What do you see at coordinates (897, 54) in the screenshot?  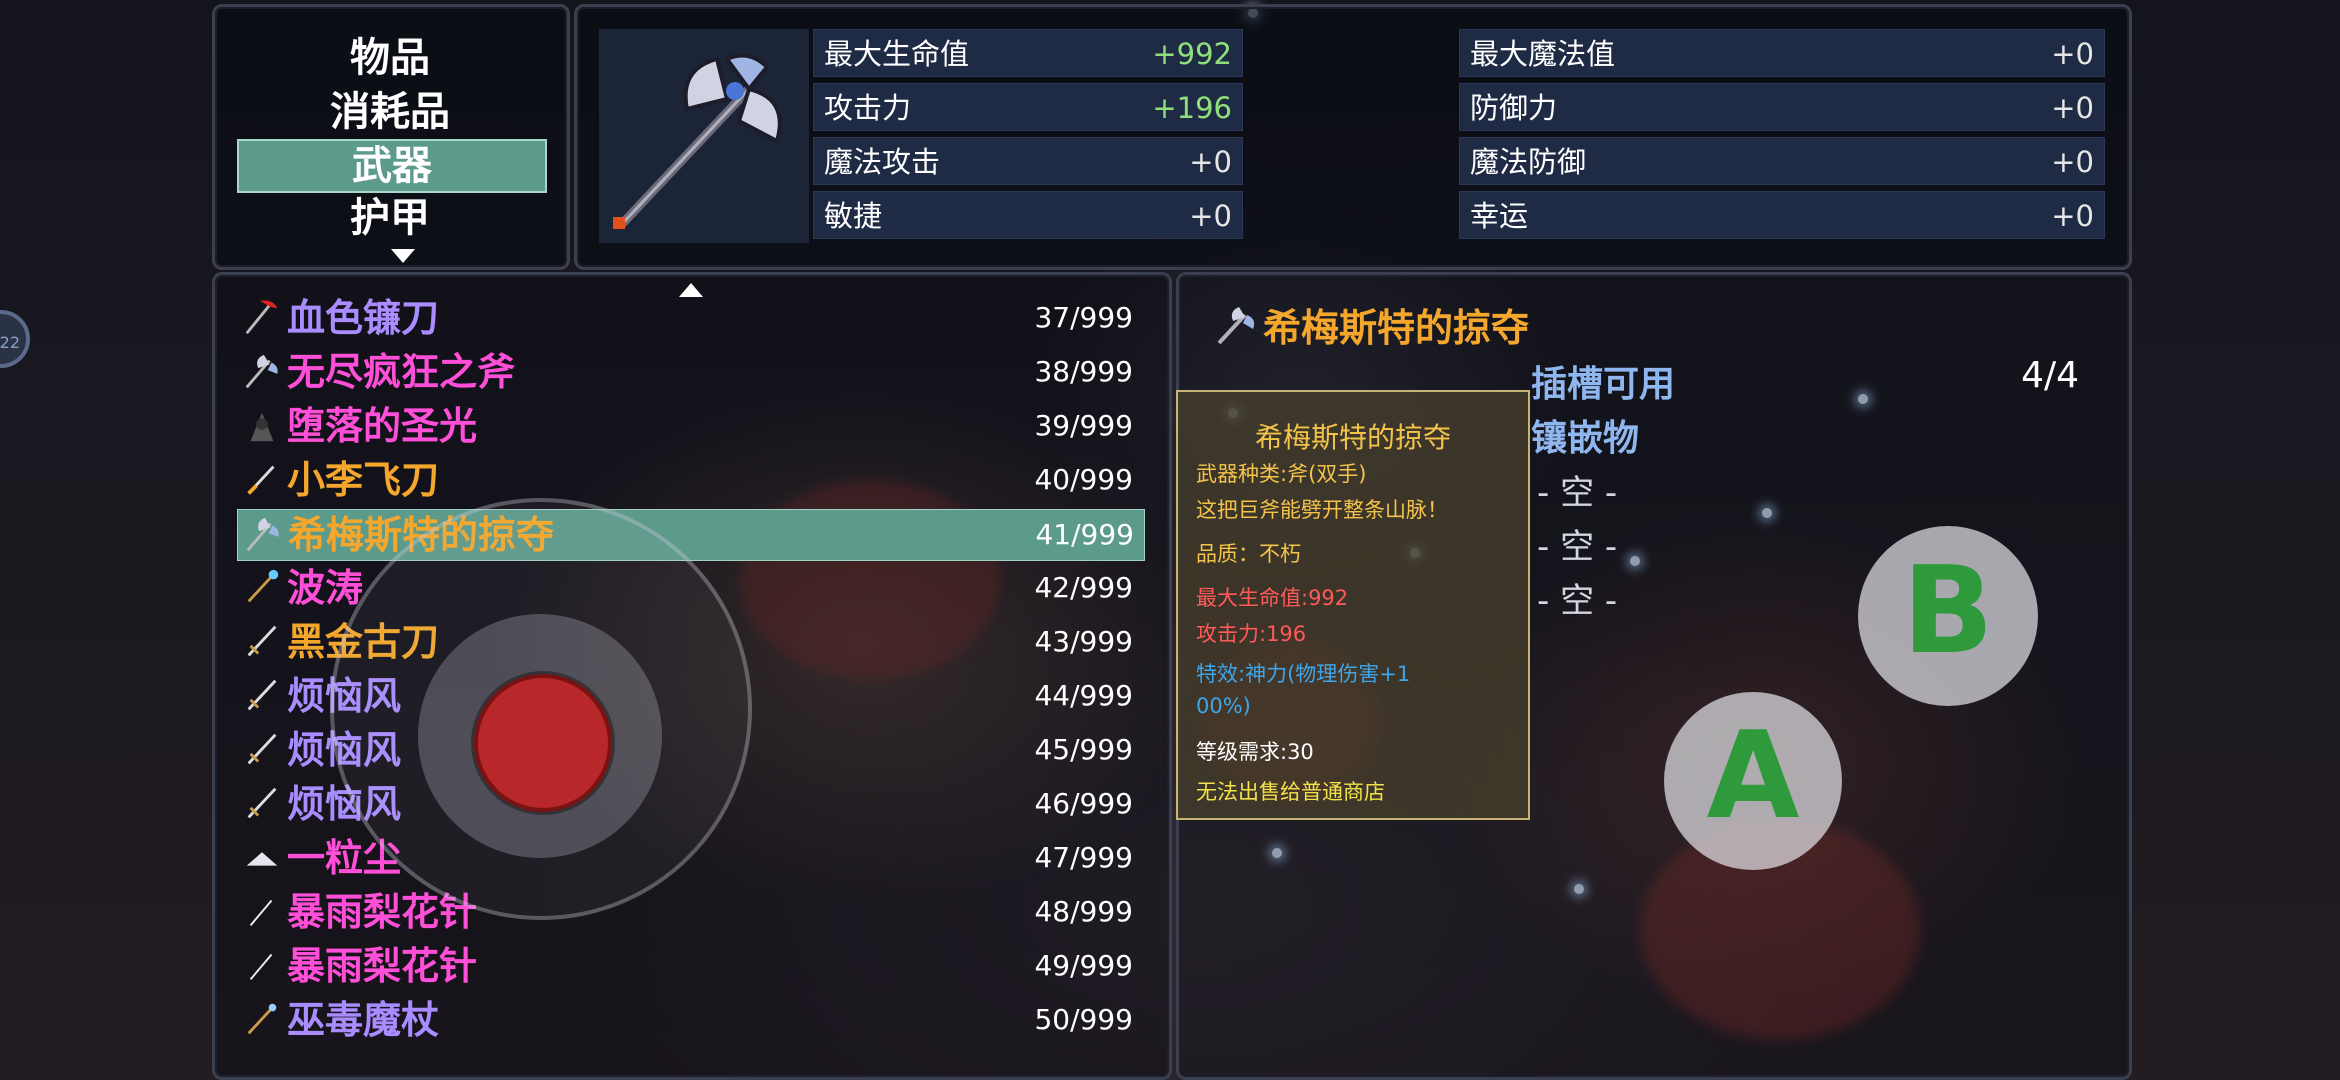 I see `stat-label: 最大生命值` at bounding box center [897, 54].